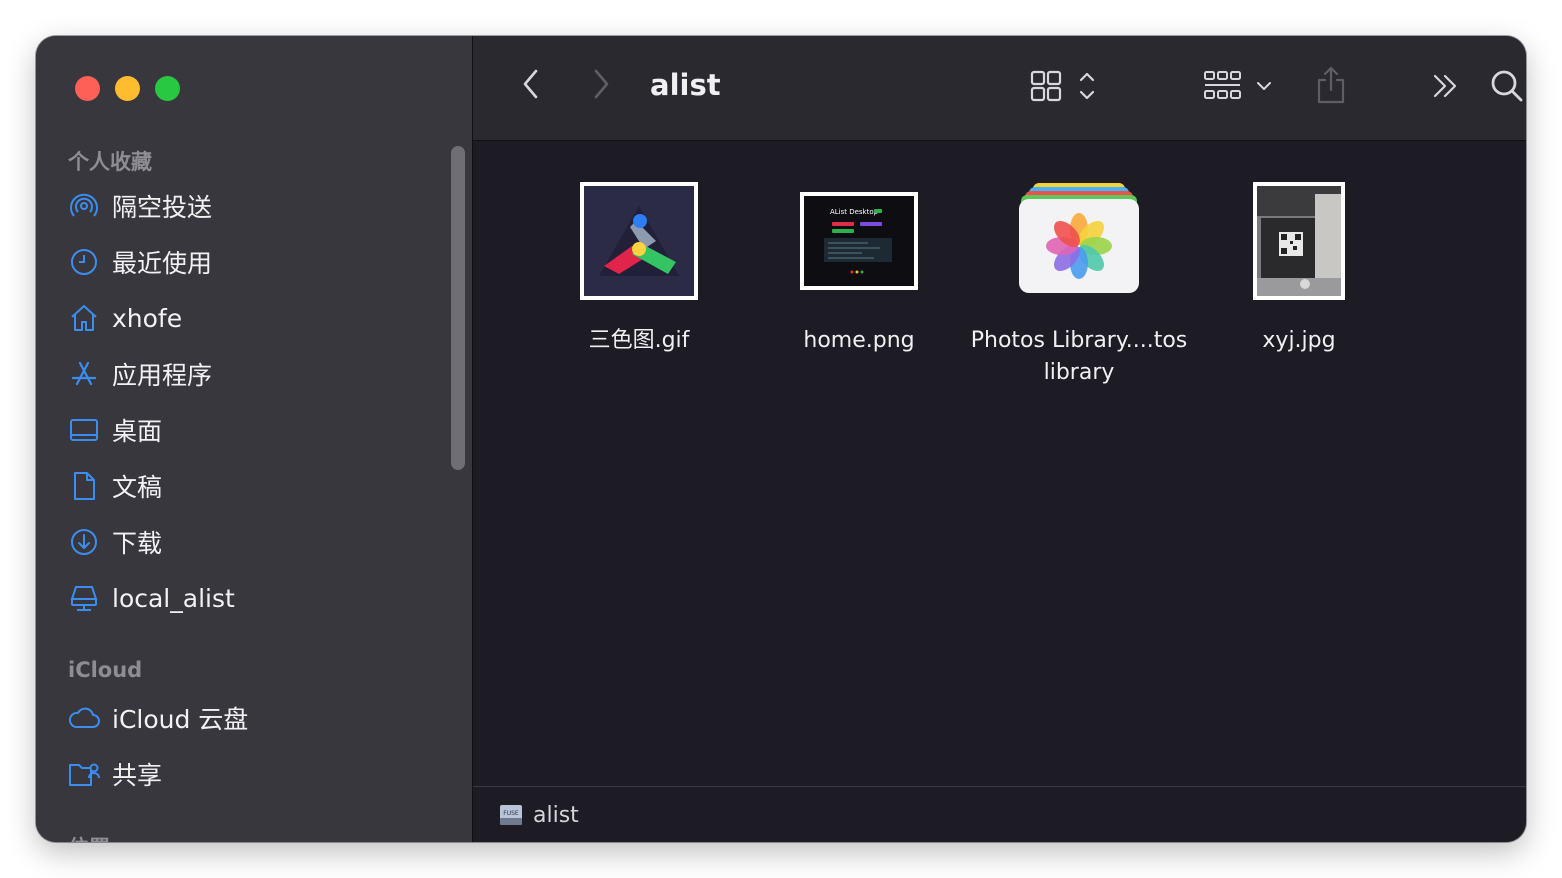 The height and width of the screenshot is (878, 1562). Describe the element at coordinates (105, 670) in the screenshot. I see `icloud-section-title: iCloud` at that location.